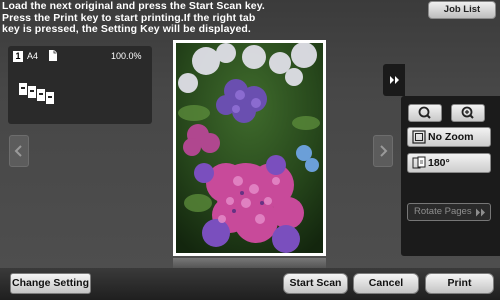 This screenshot has height=300, width=500. I want to click on no-zoom-button: No Zoom, so click(449, 137).